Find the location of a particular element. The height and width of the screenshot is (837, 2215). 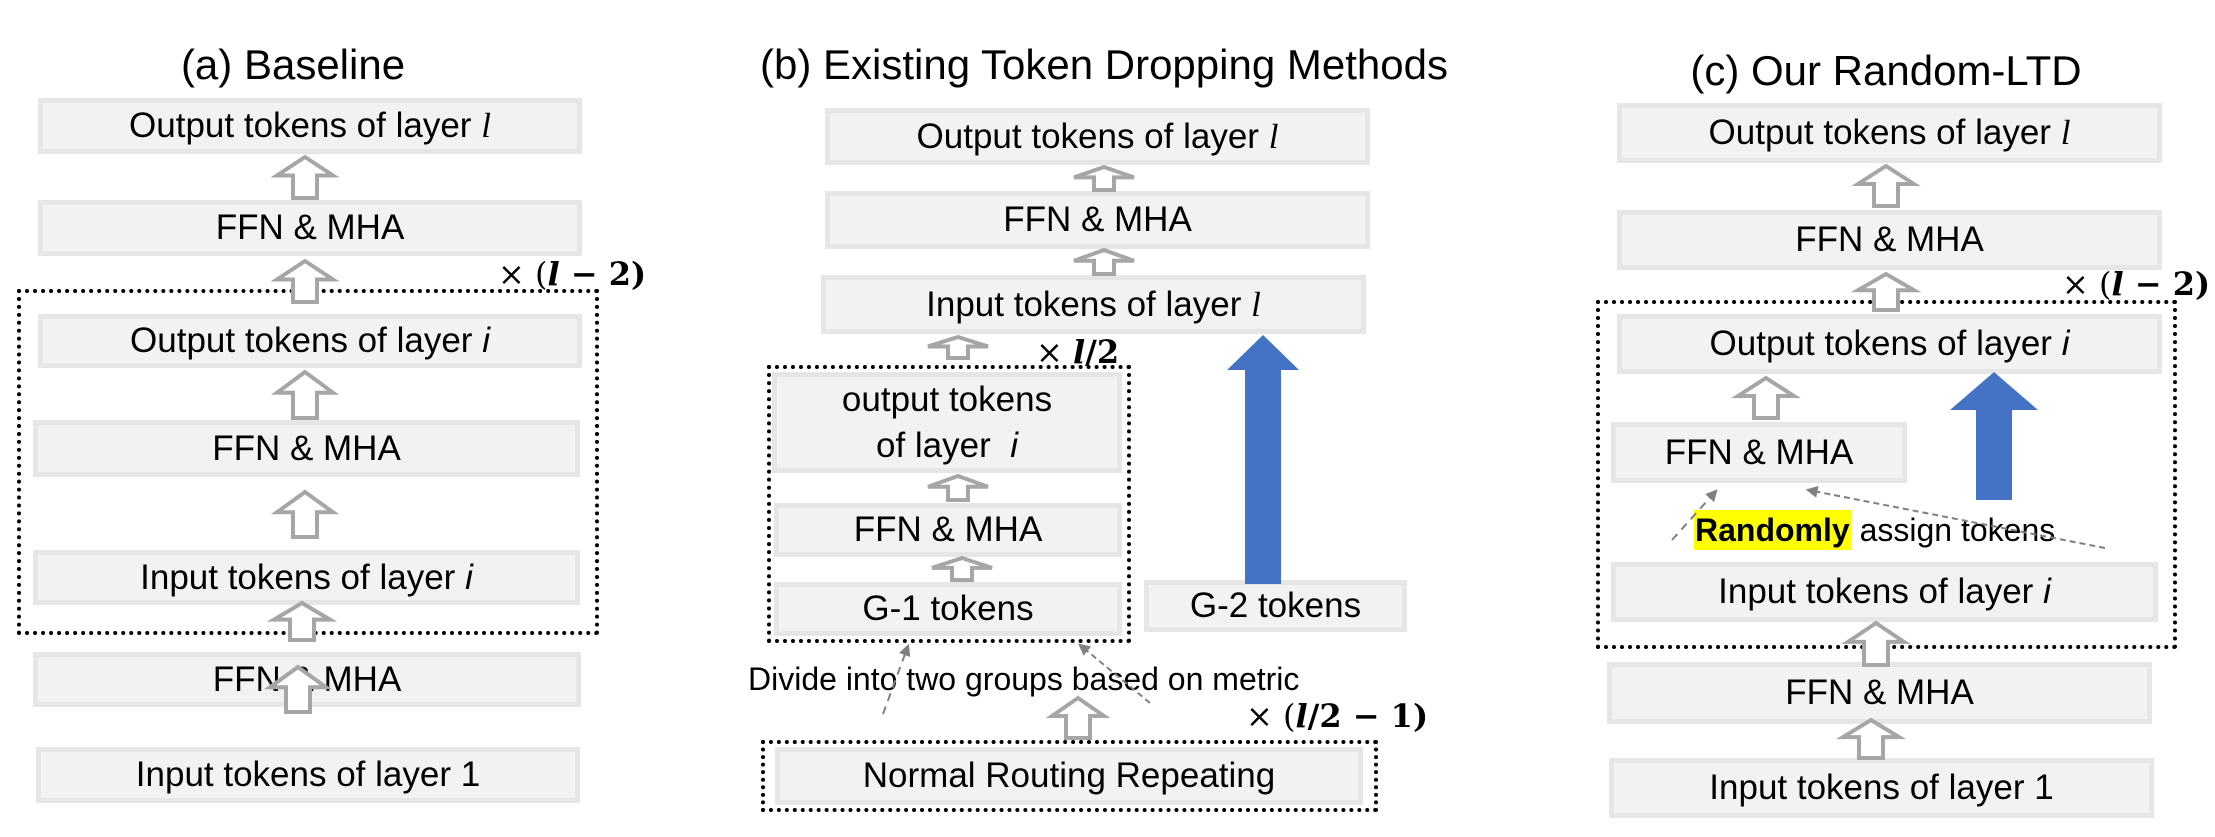

b-ffn-mha-box: FFN & MHA is located at coordinates (948, 530).